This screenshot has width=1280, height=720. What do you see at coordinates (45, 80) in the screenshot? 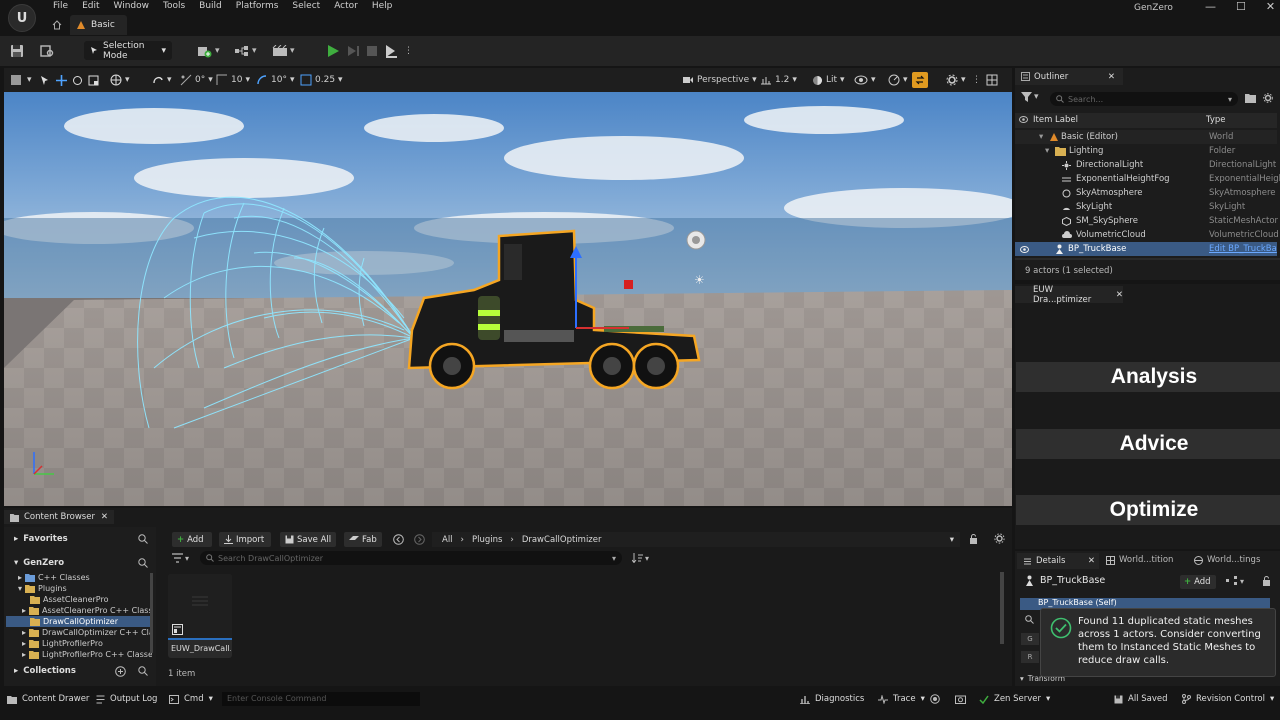
I see `select-tool-icon` at bounding box center [45, 80].